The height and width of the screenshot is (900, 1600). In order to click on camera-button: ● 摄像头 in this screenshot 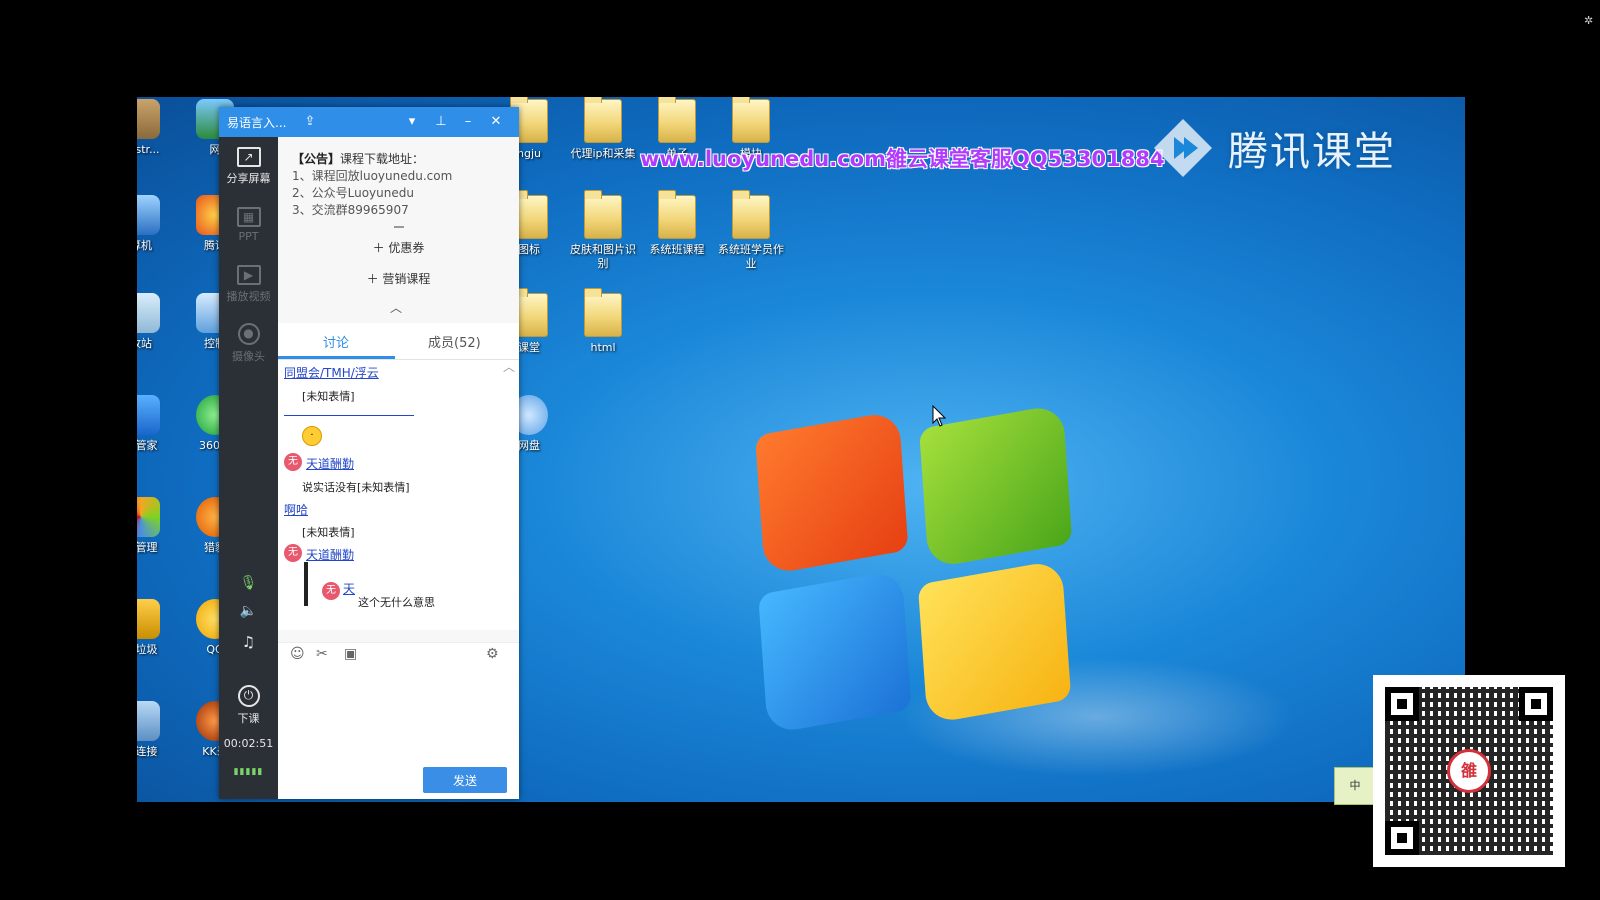, I will do `click(248, 343)`.